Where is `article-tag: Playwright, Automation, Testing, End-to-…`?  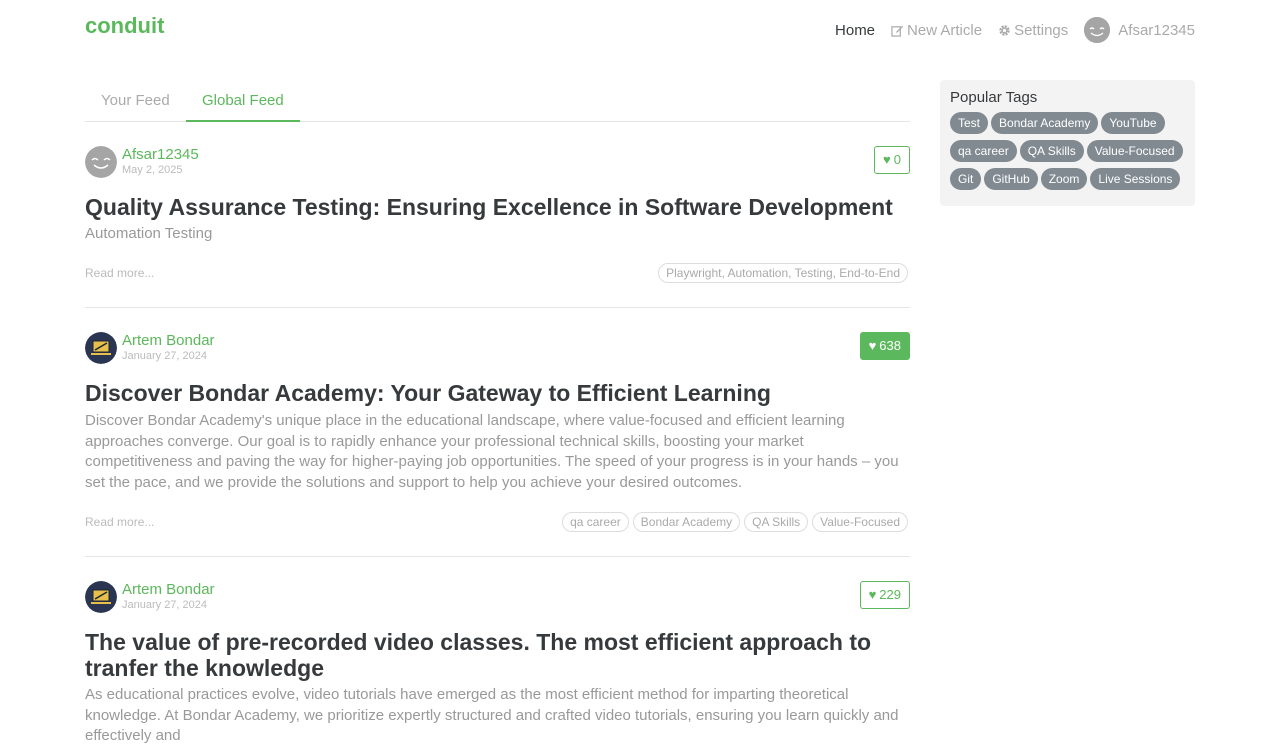 article-tag: Playwright, Automation, Testing, End-to-… is located at coordinates (783, 273).